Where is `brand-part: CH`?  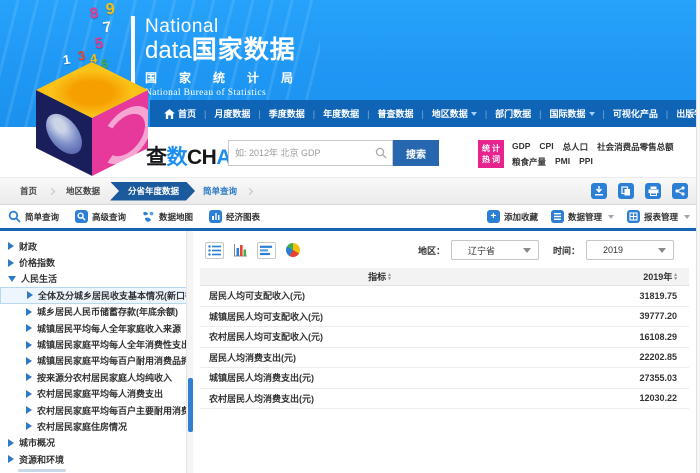 brand-part: CH is located at coordinates (202, 157).